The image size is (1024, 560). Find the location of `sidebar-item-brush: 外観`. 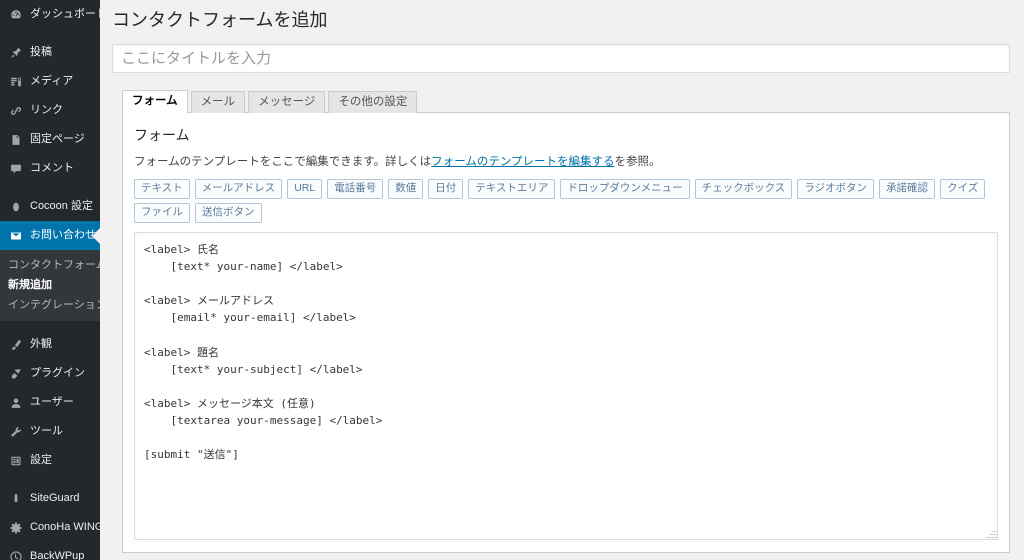

sidebar-item-brush: 外観 is located at coordinates (50, 344).